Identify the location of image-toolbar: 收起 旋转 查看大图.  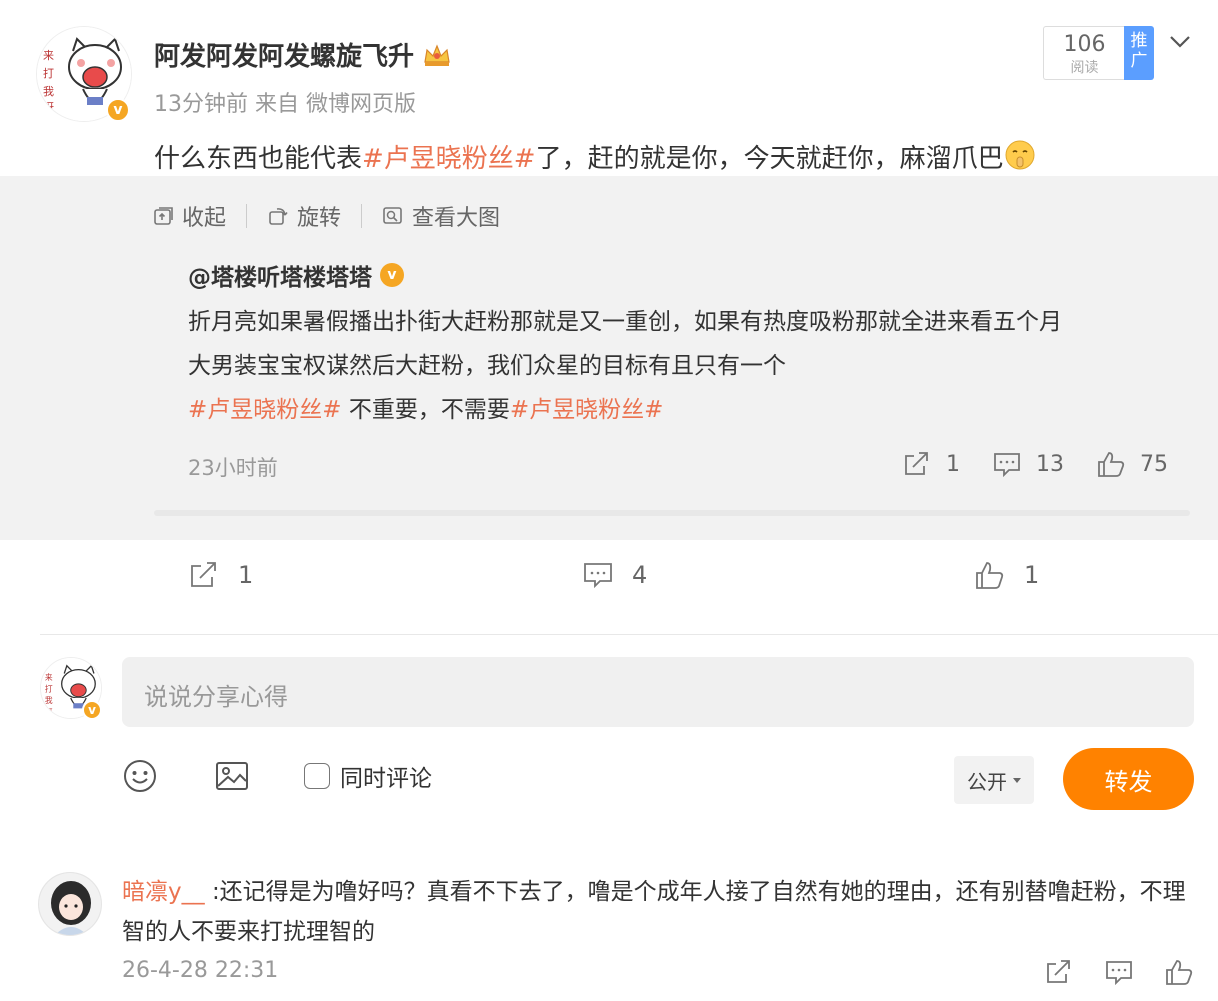
(326, 216).